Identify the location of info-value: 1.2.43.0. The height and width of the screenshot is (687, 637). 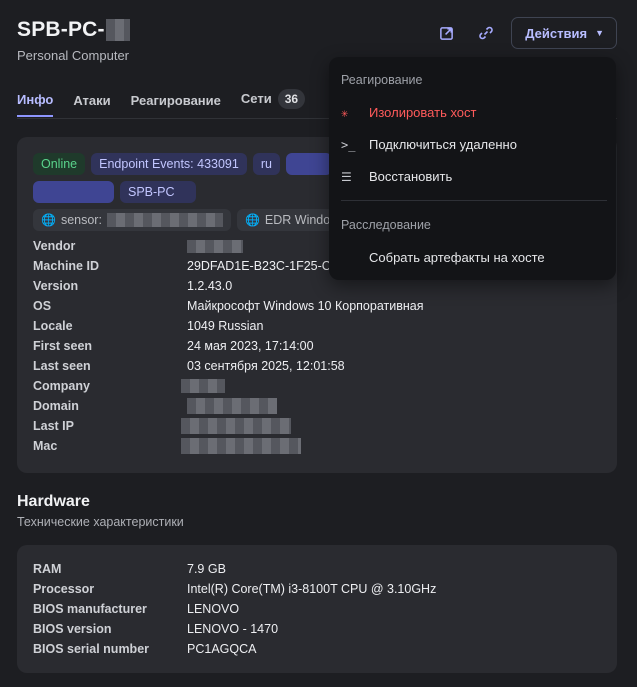
(210, 286).